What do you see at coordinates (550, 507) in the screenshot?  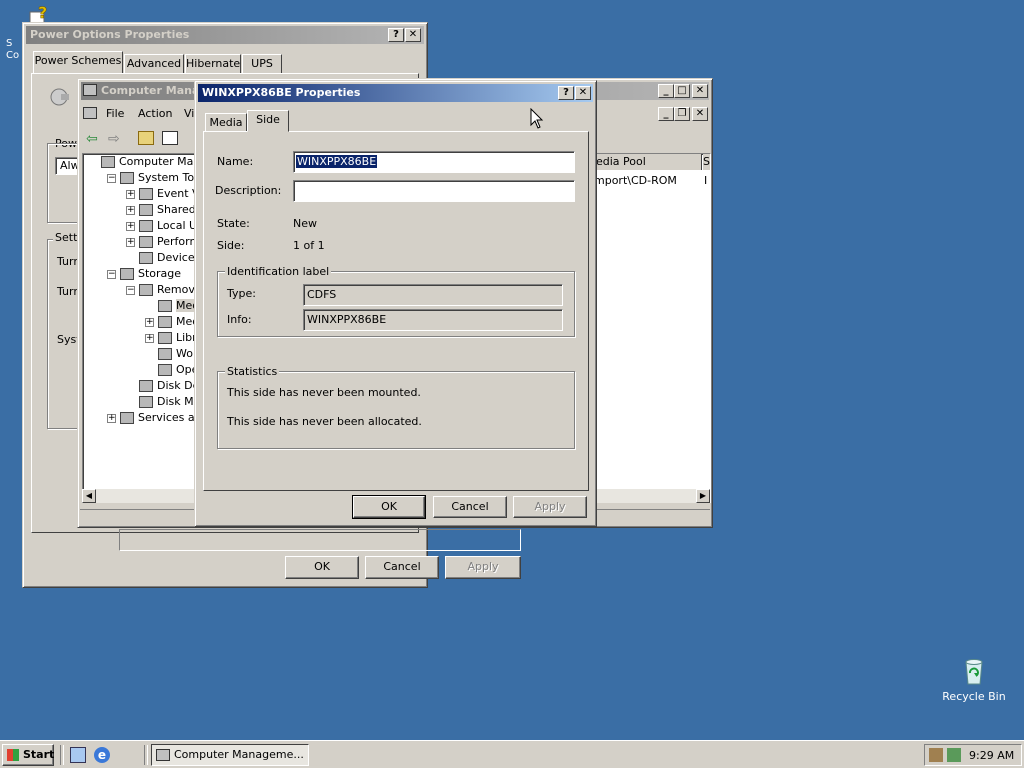 I see `dialog-apply-button: Apply` at bounding box center [550, 507].